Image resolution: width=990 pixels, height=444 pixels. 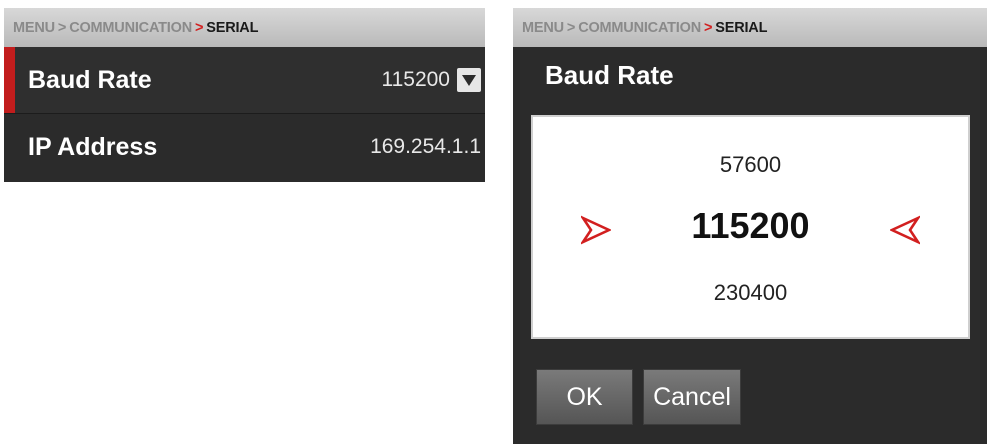 I want to click on ip-address-row: IP Address 169.254.1.1, so click(x=244, y=147).